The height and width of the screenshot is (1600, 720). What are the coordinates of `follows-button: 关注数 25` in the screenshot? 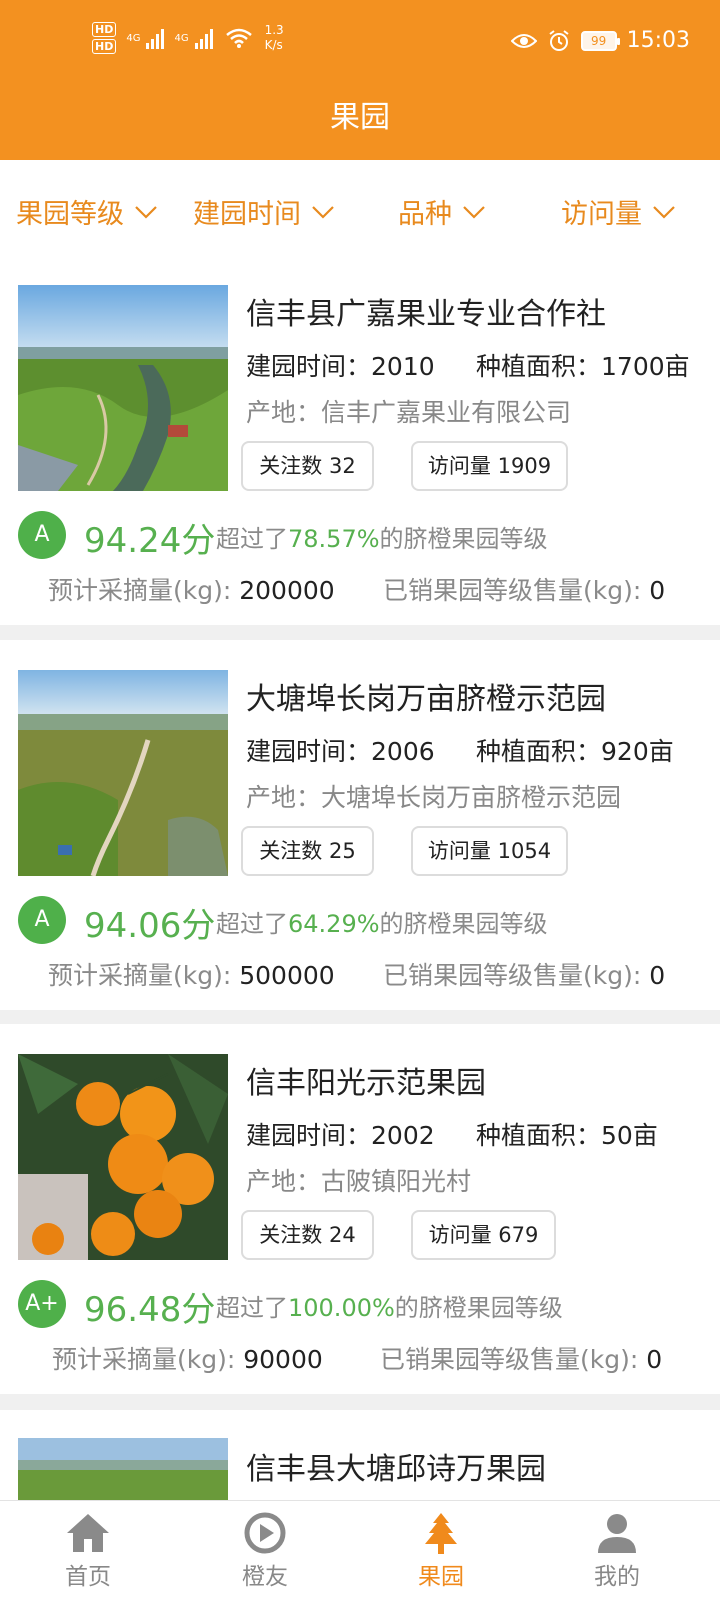 It's located at (307, 851).